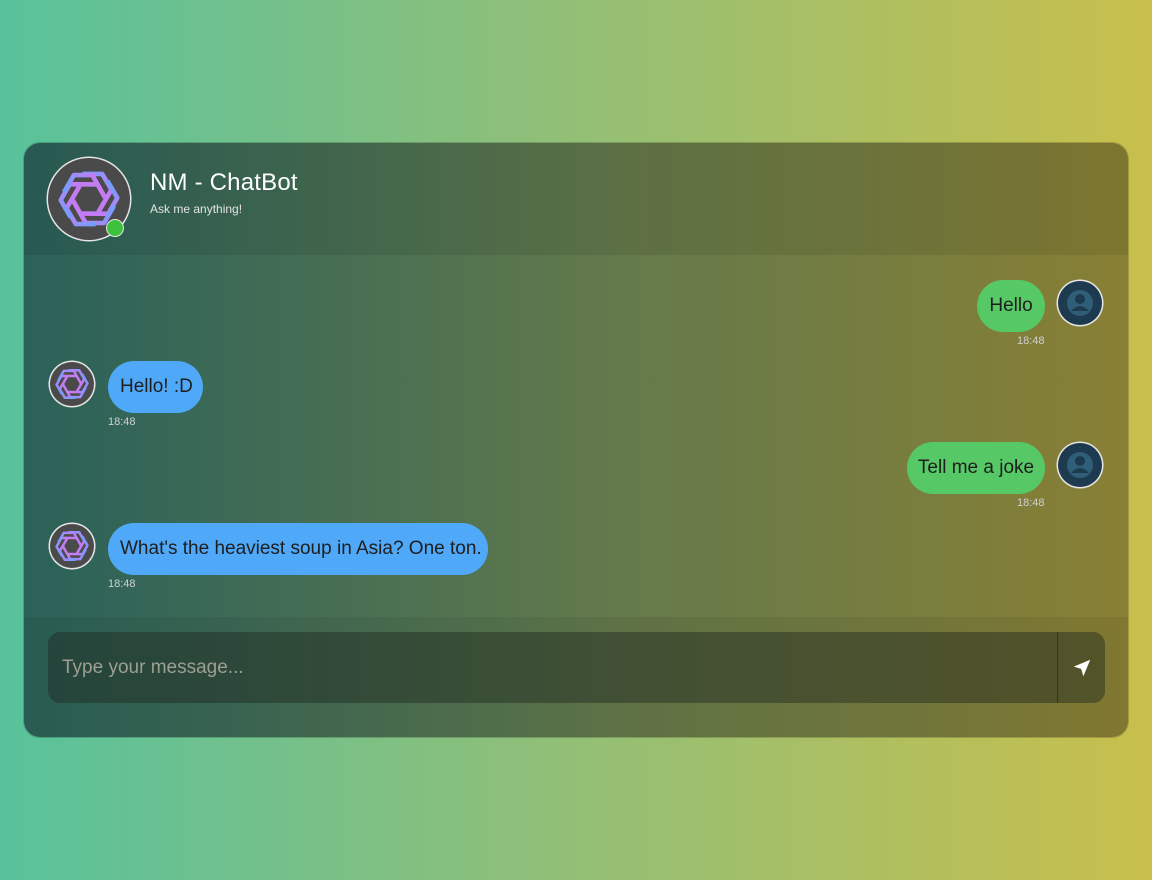 This screenshot has height=880, width=1152. Describe the element at coordinates (1011, 306) in the screenshot. I see `message-bubble: Hello` at that location.